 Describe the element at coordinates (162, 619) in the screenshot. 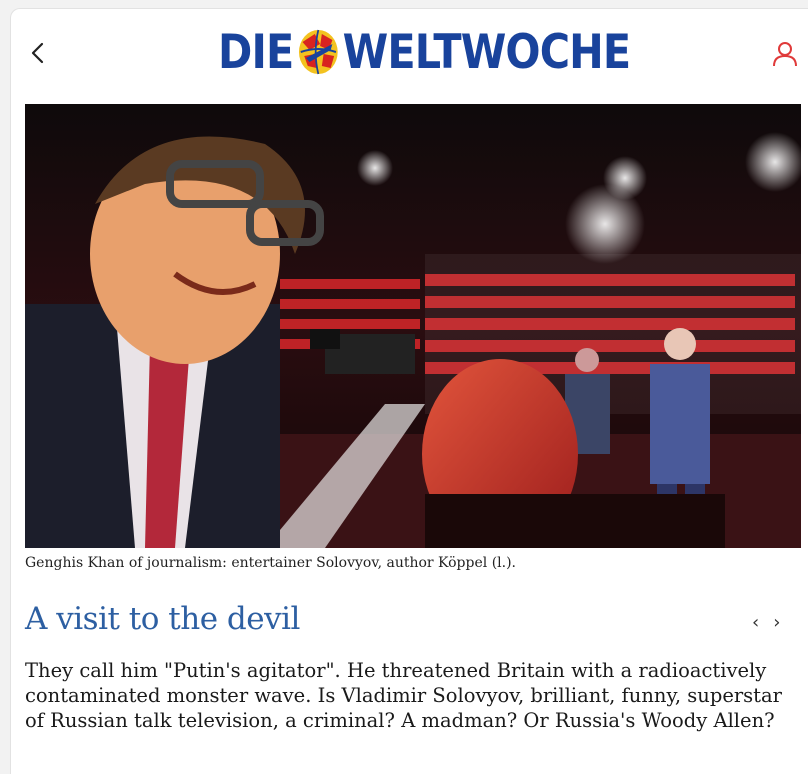

I see `article-title: A visit to the devil` at that location.